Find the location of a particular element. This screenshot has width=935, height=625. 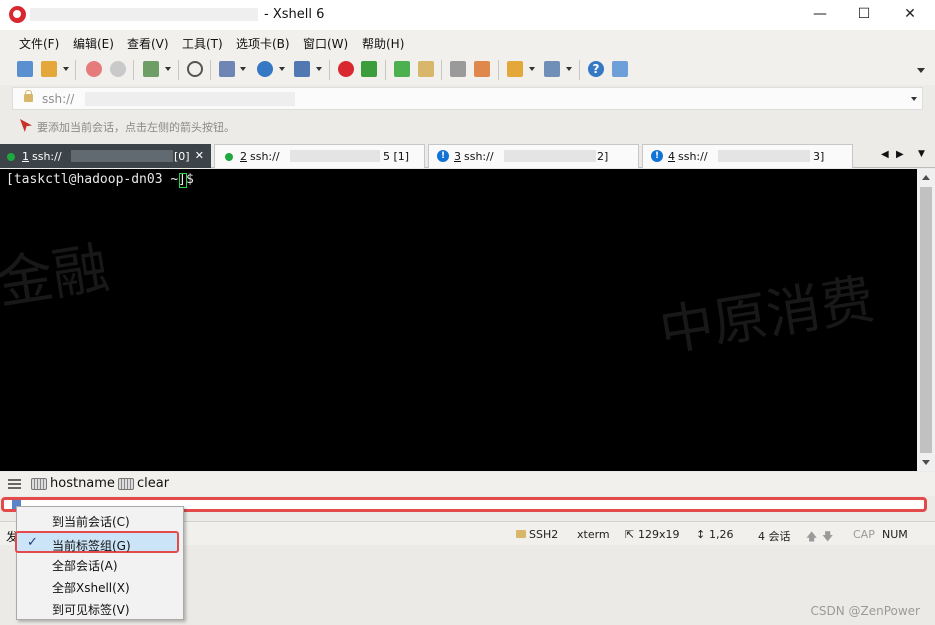

menu-item-visible-tabs: 到可见标签(V) is located at coordinates (100, 608).